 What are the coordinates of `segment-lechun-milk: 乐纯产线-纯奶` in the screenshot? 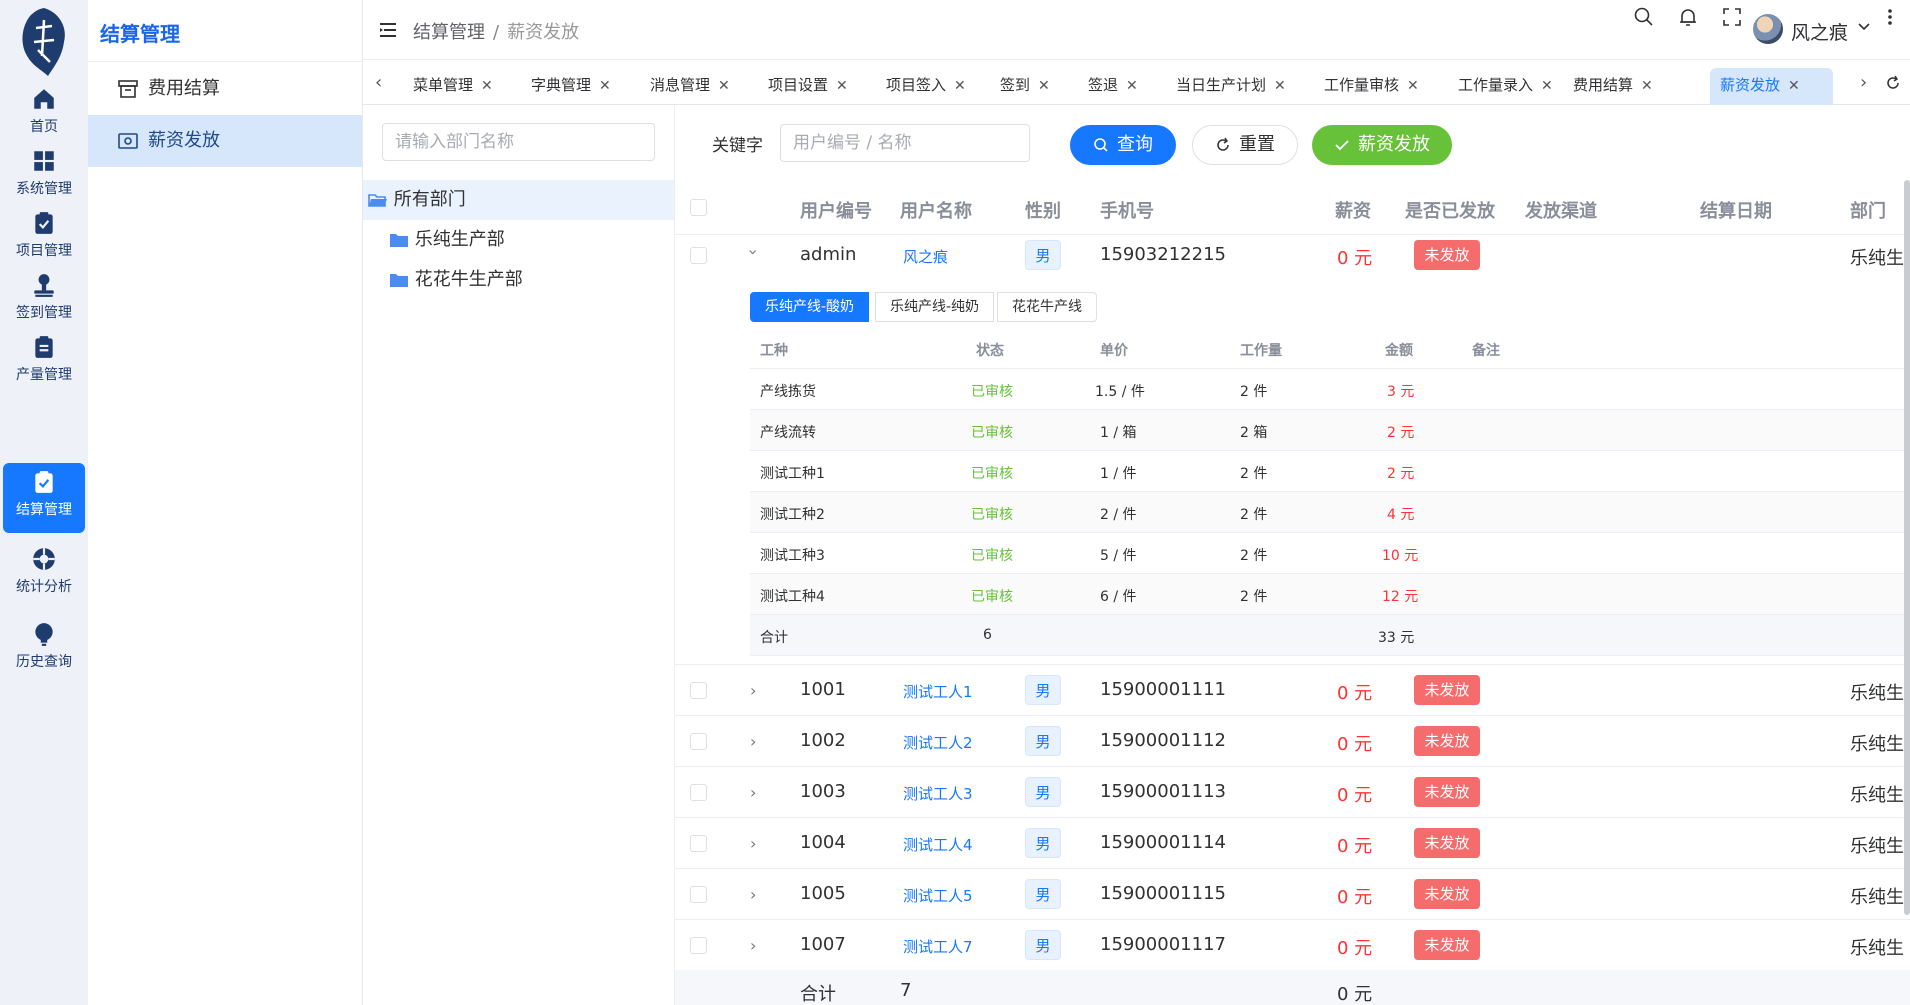 It's located at (935, 307).